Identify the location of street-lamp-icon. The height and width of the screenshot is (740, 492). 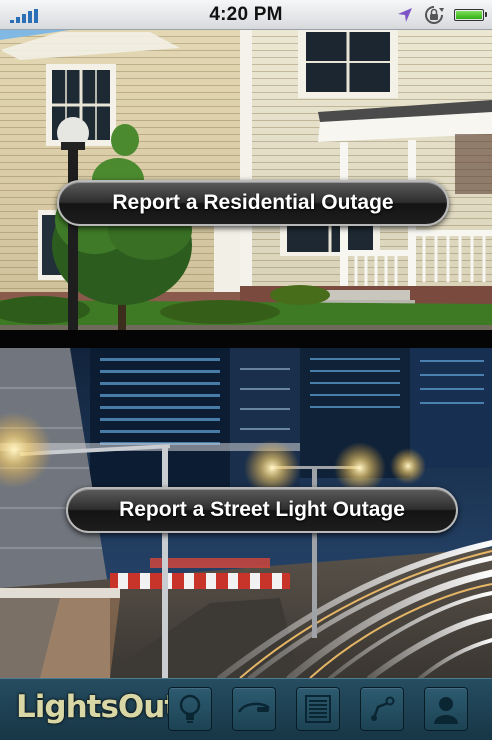
(253, 707).